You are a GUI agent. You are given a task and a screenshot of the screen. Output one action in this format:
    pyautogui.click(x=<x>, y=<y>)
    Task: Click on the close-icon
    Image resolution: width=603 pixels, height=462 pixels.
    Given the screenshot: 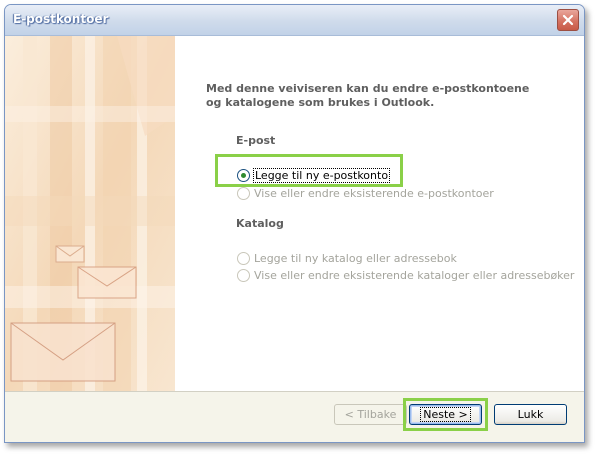 What is the action you would take?
    pyautogui.click(x=568, y=20)
    